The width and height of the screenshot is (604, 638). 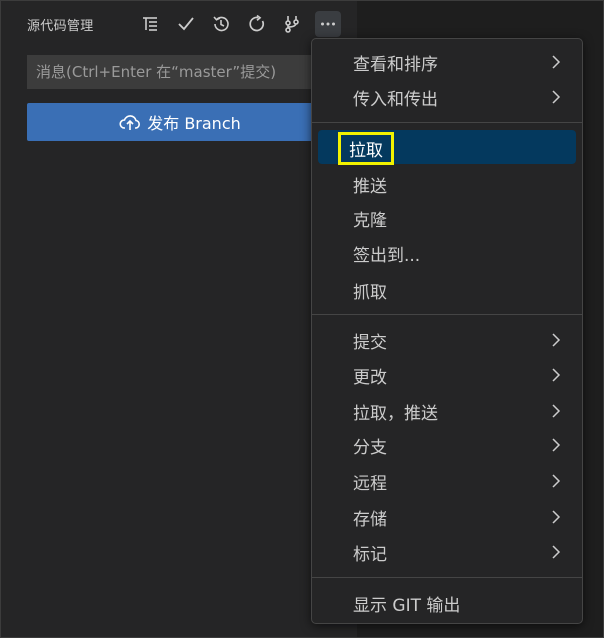 I want to click on menu-item-remote: 远程, so click(x=447, y=481).